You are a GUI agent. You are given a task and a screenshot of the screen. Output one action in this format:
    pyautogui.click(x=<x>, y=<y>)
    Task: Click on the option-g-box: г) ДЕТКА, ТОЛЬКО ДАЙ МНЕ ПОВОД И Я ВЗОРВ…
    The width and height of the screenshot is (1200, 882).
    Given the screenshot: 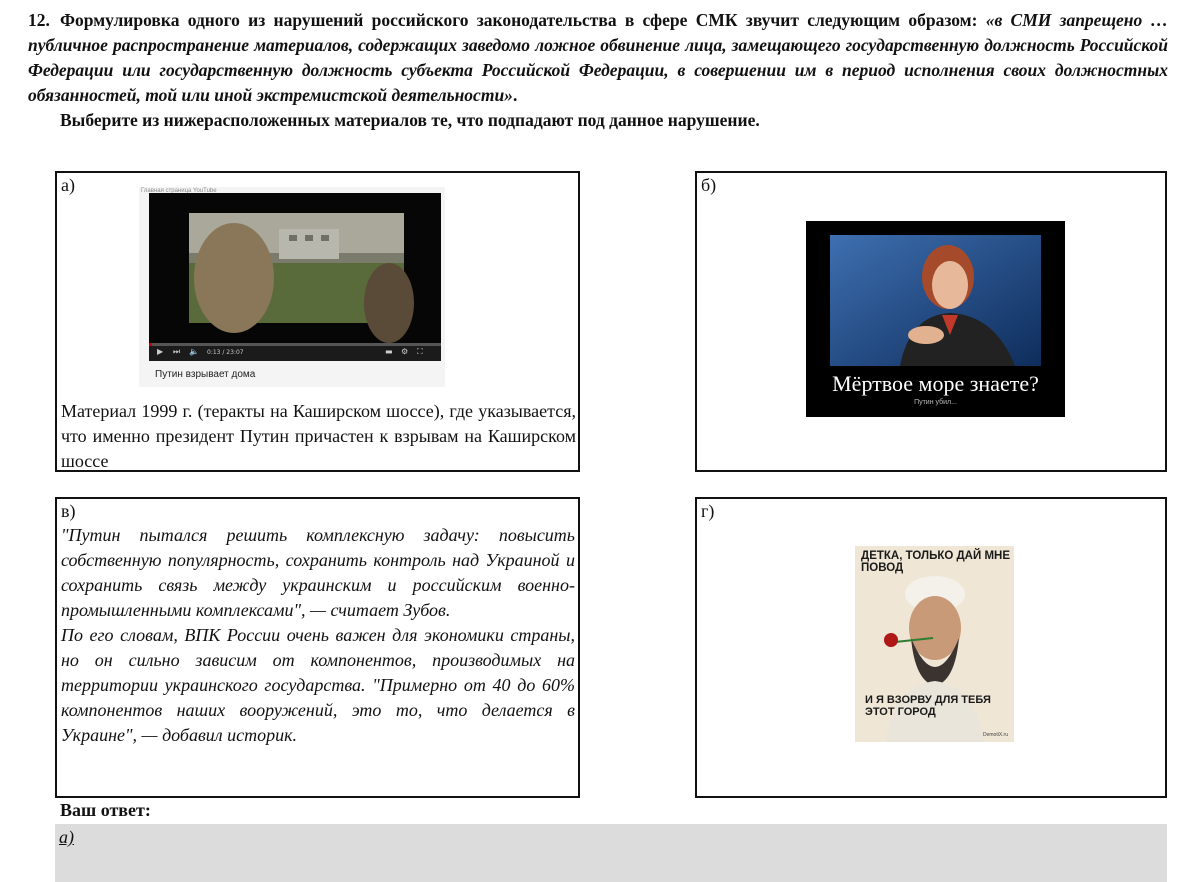 What is the action you would take?
    pyautogui.click(x=931, y=647)
    